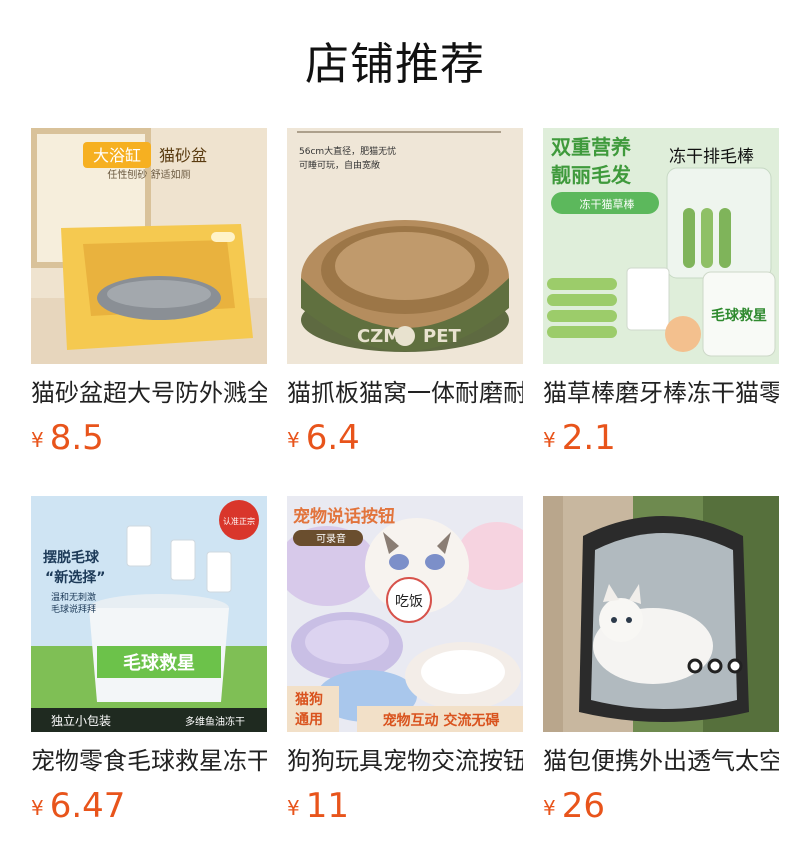  What do you see at coordinates (442, 336) in the screenshot?
I see `image-caption: PET` at bounding box center [442, 336].